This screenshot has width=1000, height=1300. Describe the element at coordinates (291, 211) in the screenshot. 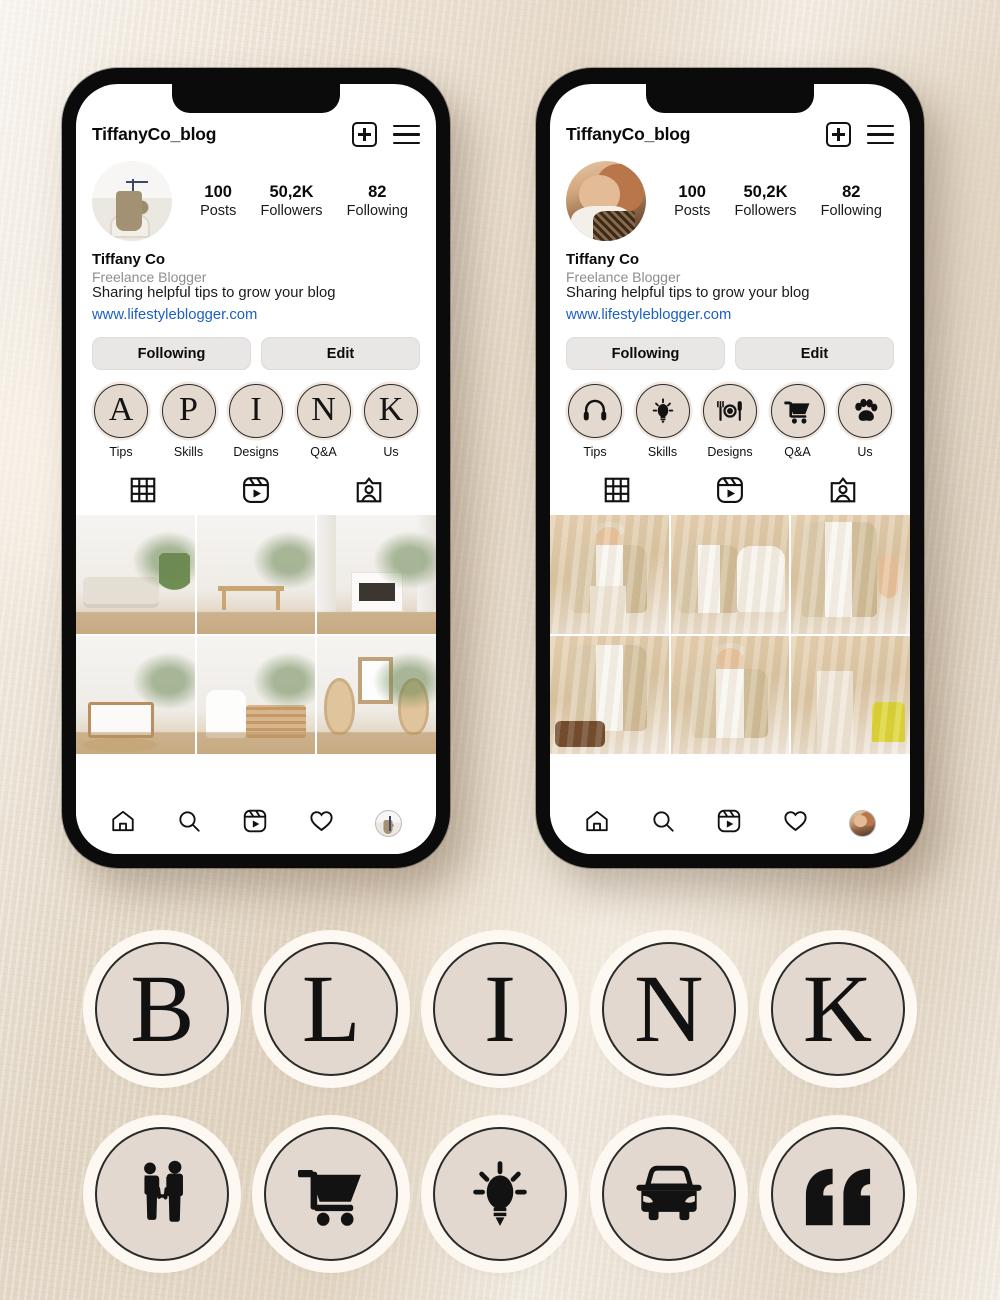

I see `stat-label: Followers` at that location.